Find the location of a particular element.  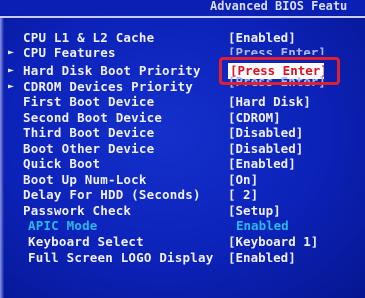

setting-value: [Hard Disk] is located at coordinates (296, 102).